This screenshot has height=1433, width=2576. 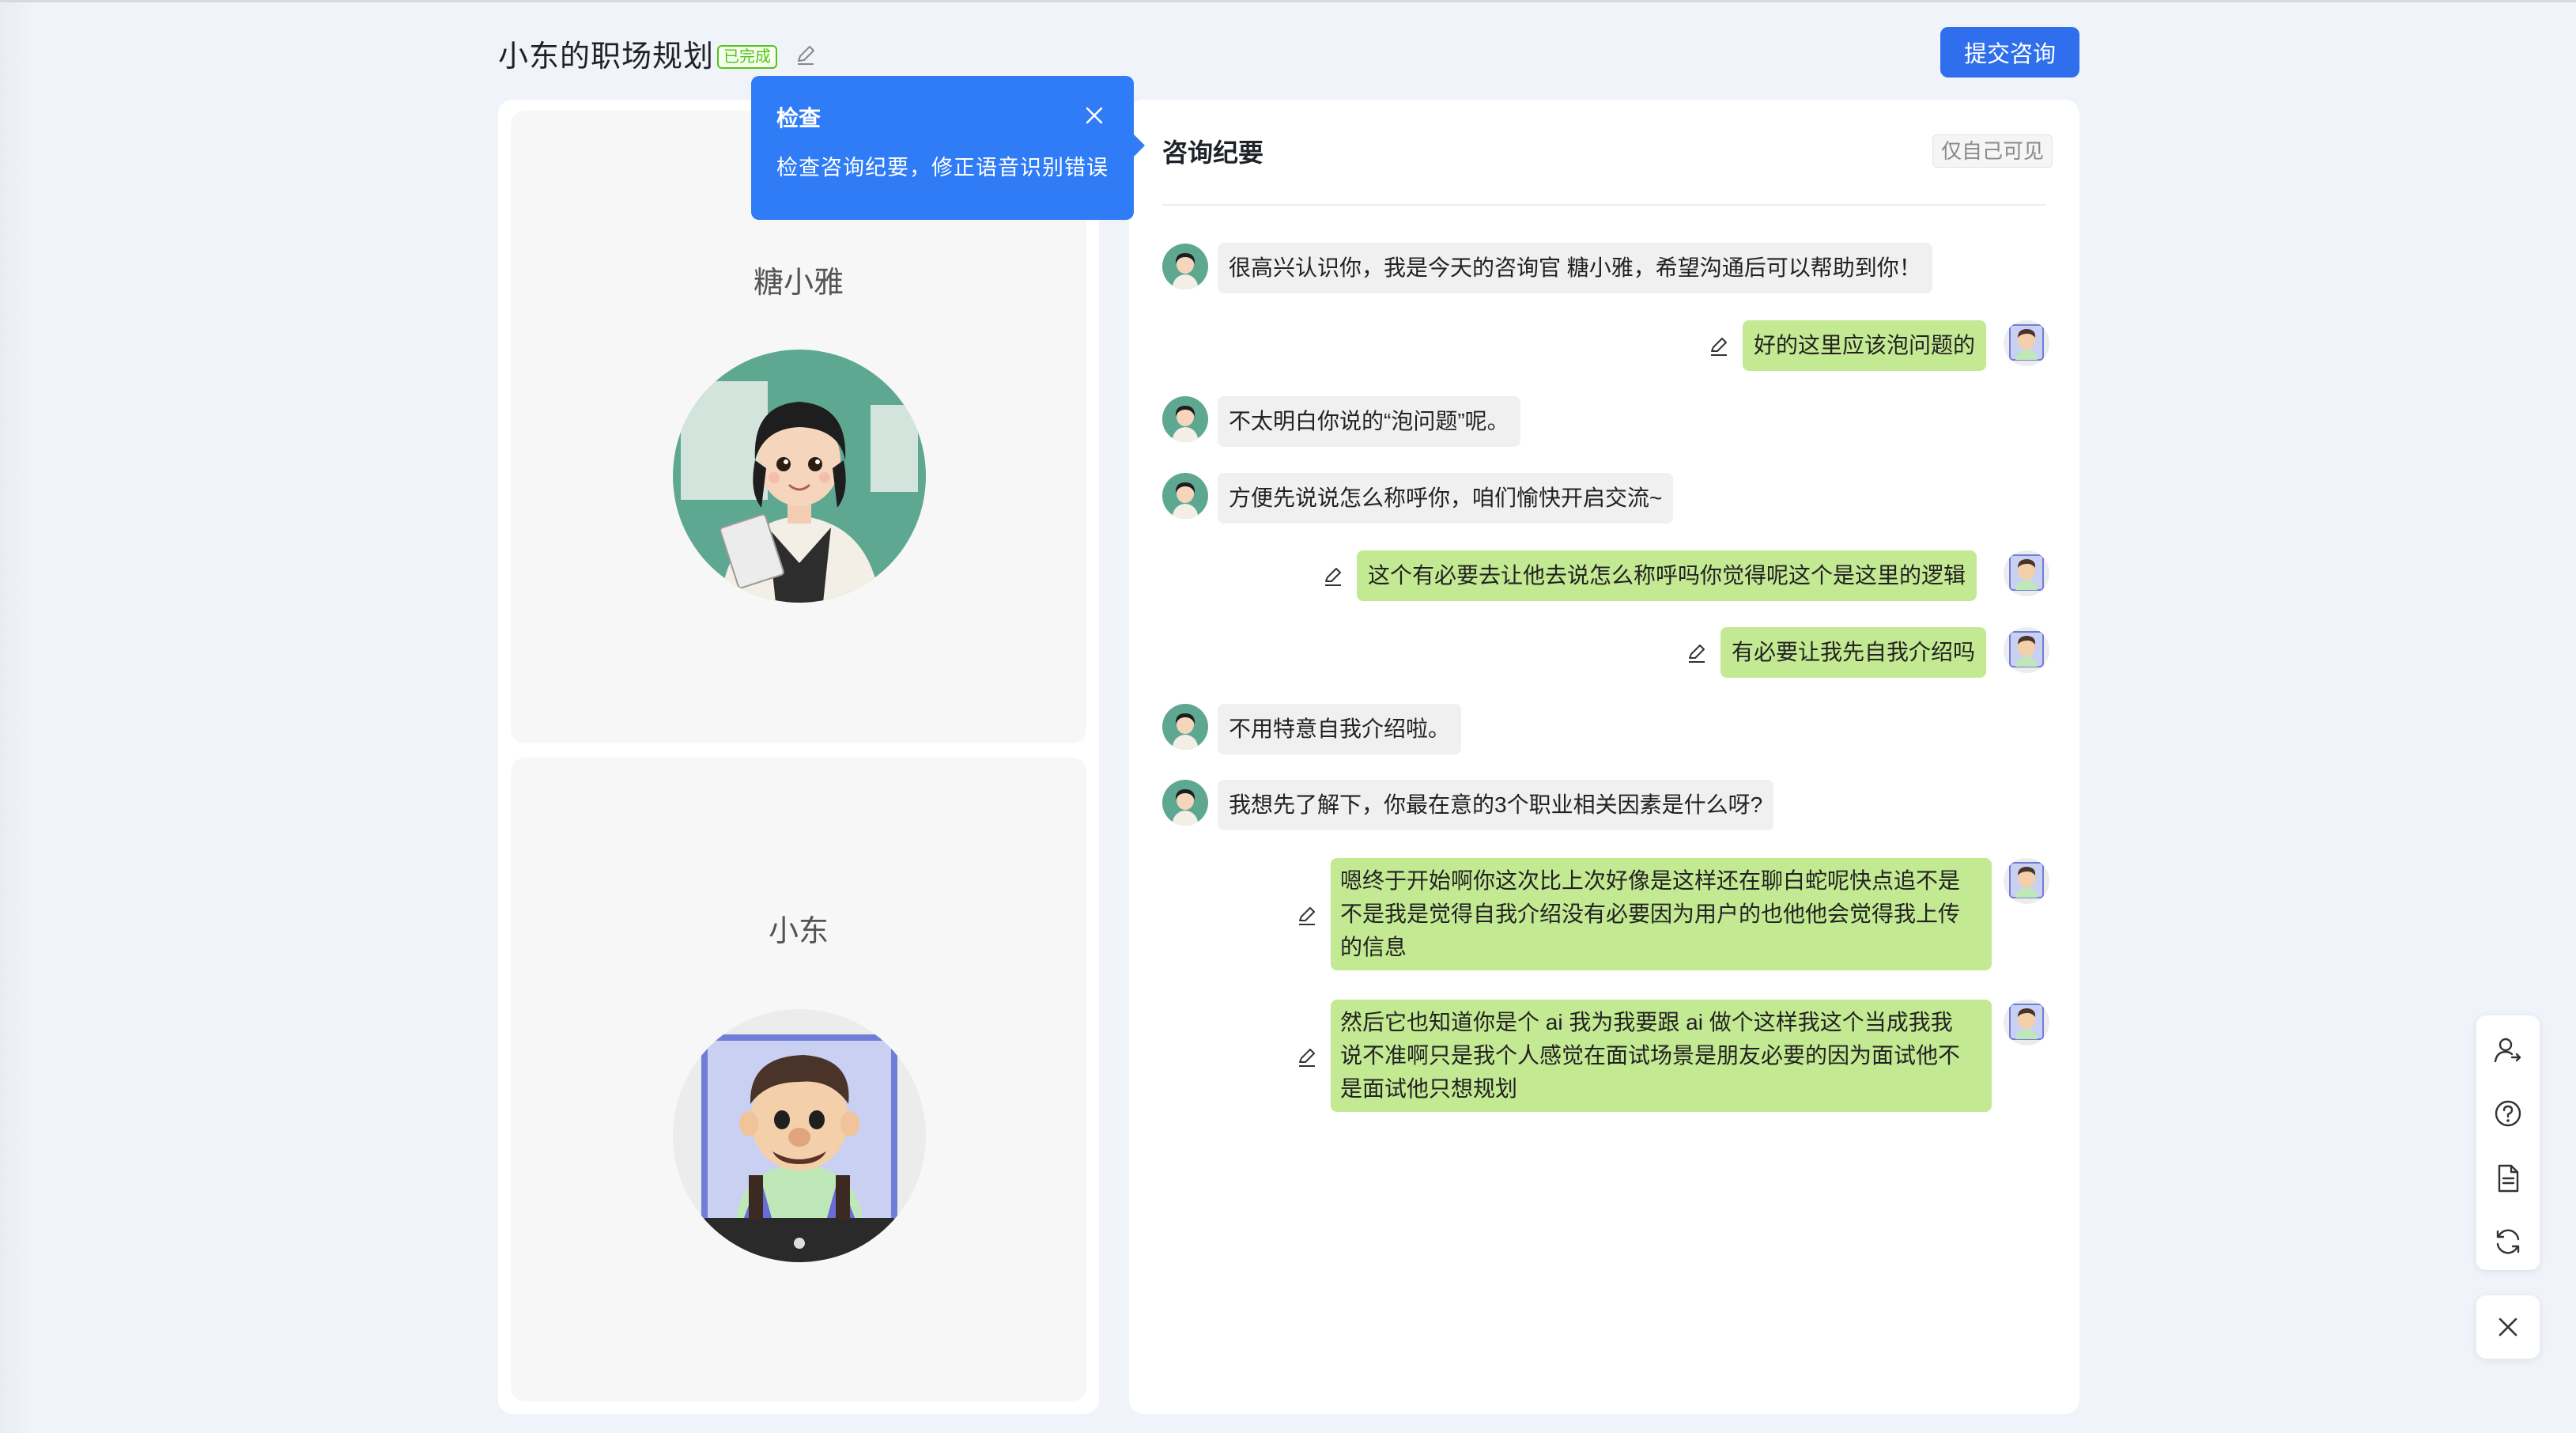 What do you see at coordinates (799, 118) in the screenshot?
I see `tooltip-title: 检查` at bounding box center [799, 118].